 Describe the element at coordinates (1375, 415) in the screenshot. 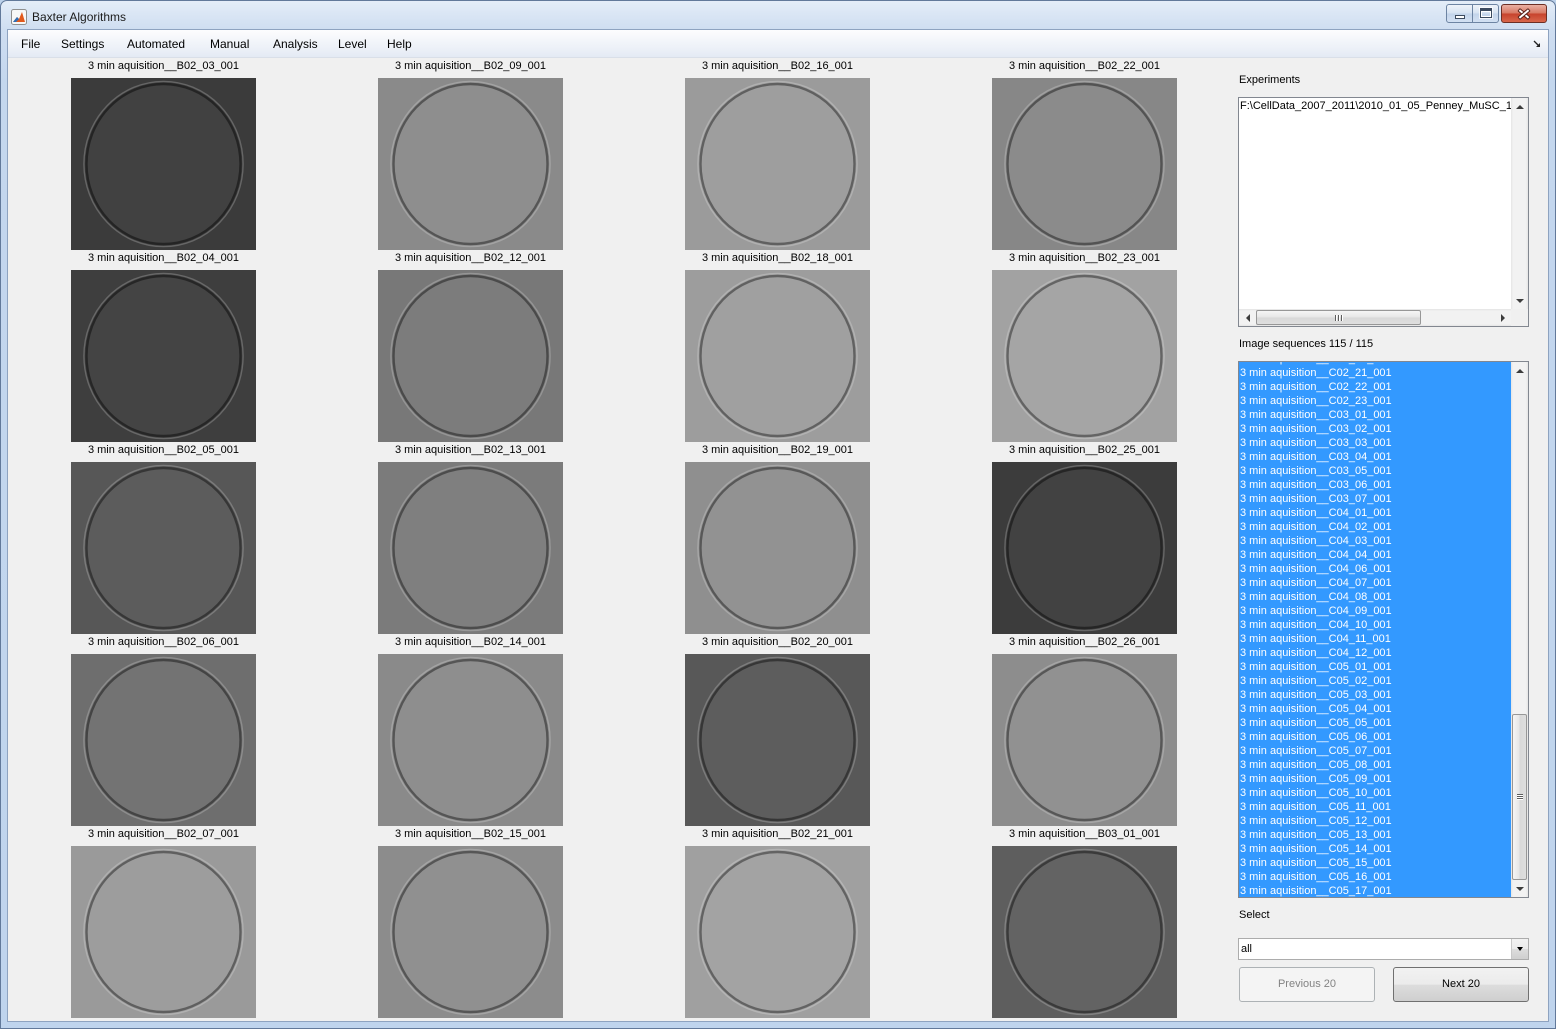

I see `sequence-item: 3 min aquisition__C03_01_001` at that location.